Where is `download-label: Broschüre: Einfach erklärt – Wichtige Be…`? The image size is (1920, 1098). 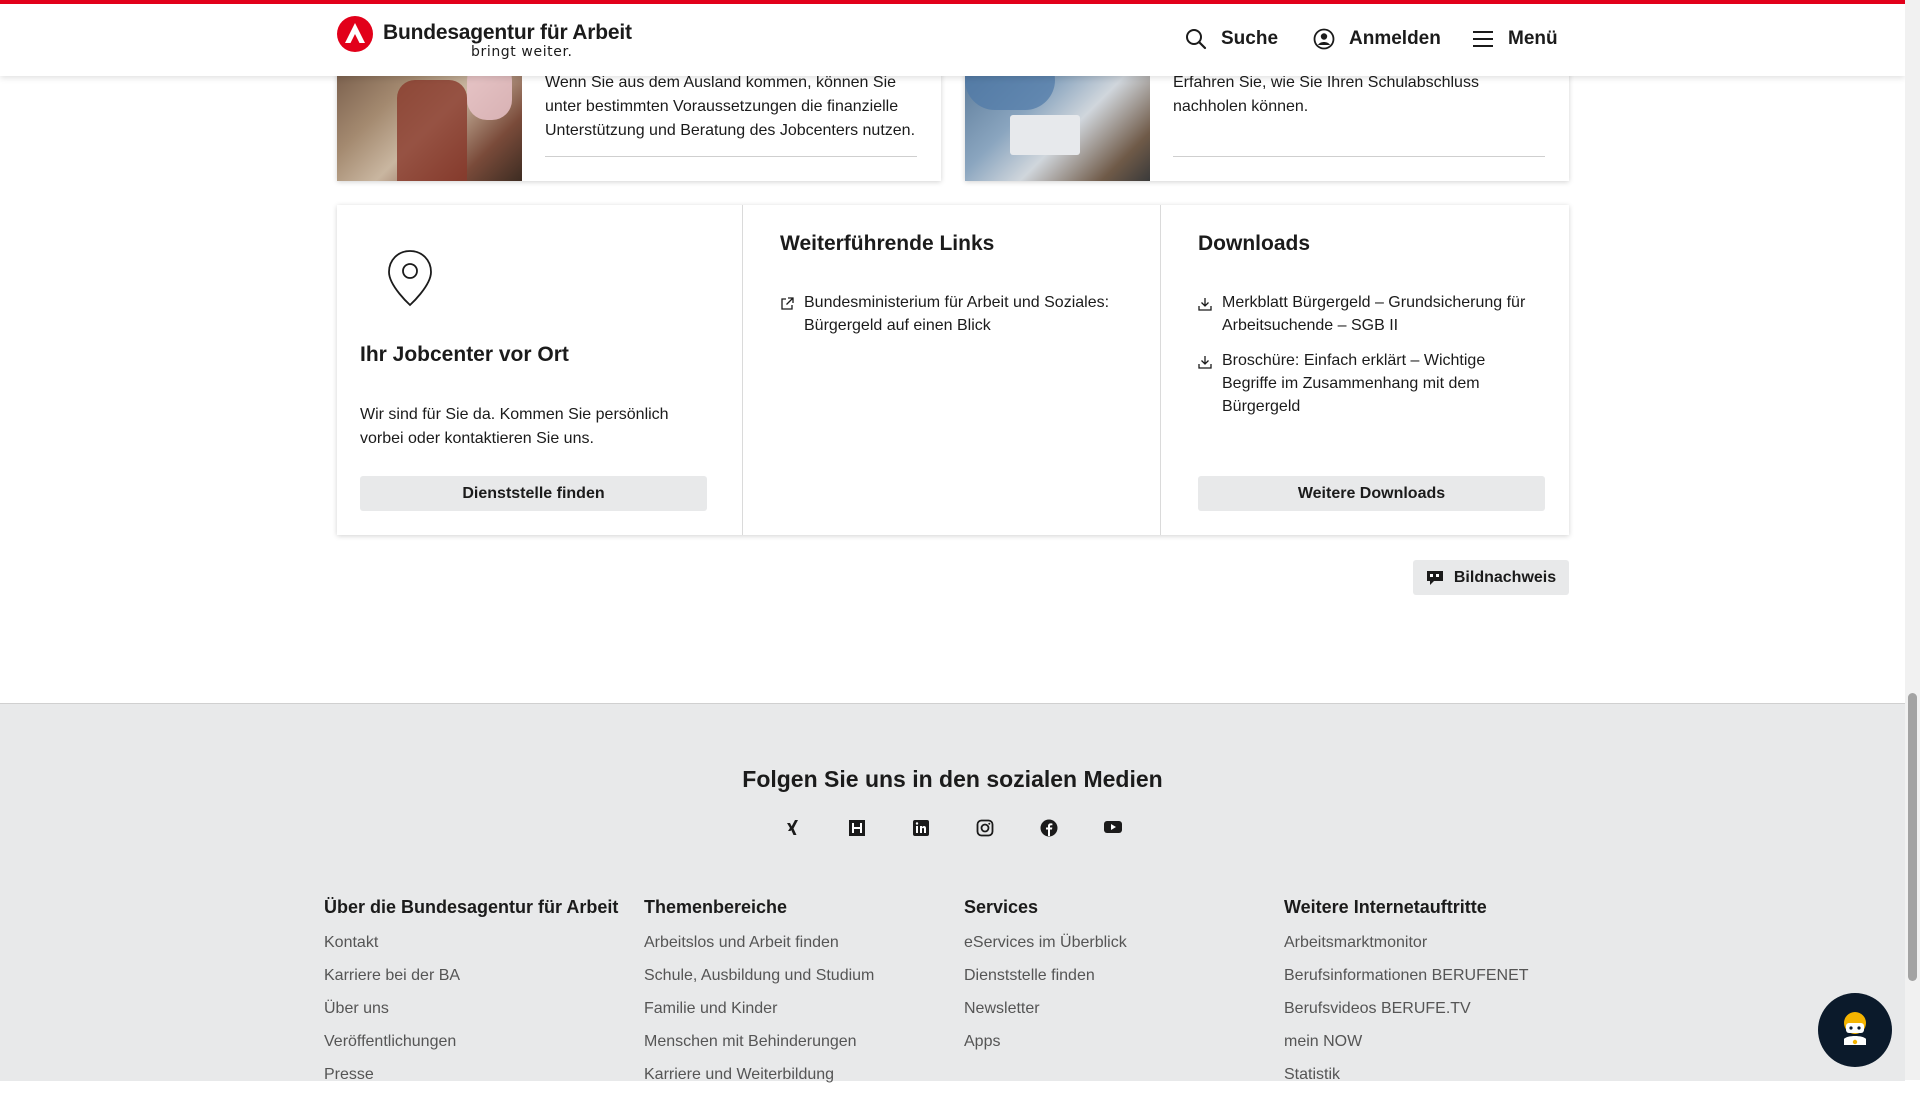
download-label: Broschüre: Einfach erklärt – Wichtige Be… is located at coordinates (1354, 383).